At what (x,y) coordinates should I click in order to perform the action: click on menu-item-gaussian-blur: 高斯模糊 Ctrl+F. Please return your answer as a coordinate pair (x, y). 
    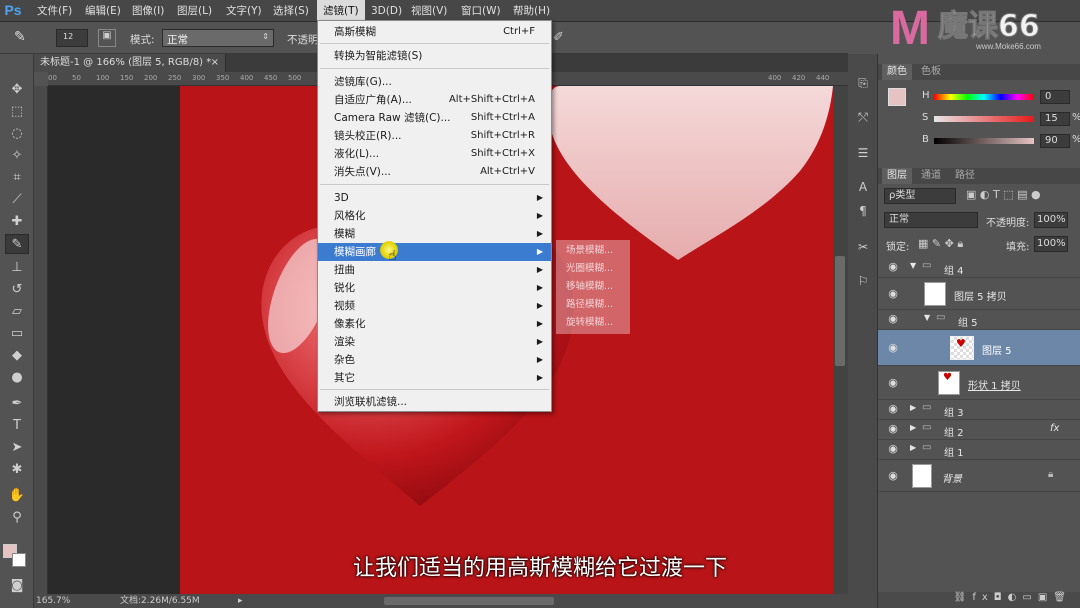
    Looking at the image, I should click on (434, 32).